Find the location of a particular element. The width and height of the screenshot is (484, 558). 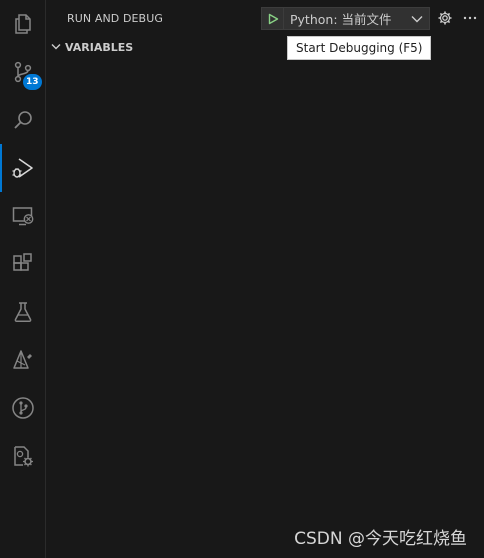

files-icon is located at coordinates (23, 24).